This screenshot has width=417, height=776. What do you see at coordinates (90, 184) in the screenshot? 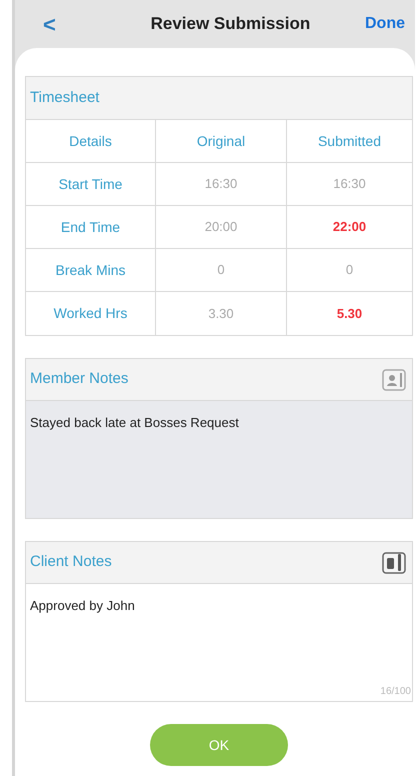
I see `row-label: Start Time` at bounding box center [90, 184].